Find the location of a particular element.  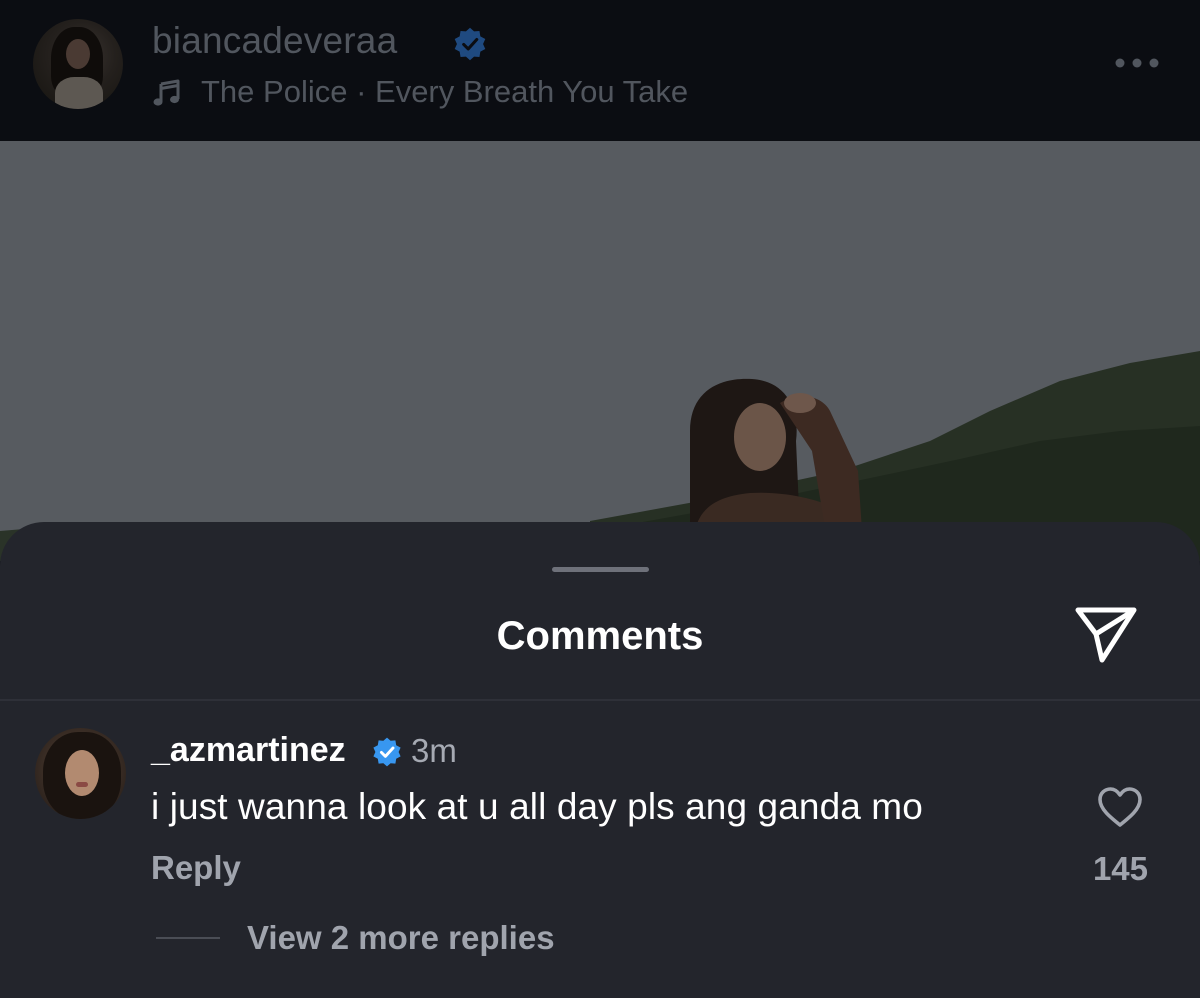

music-note-icon is located at coordinates (166, 92).